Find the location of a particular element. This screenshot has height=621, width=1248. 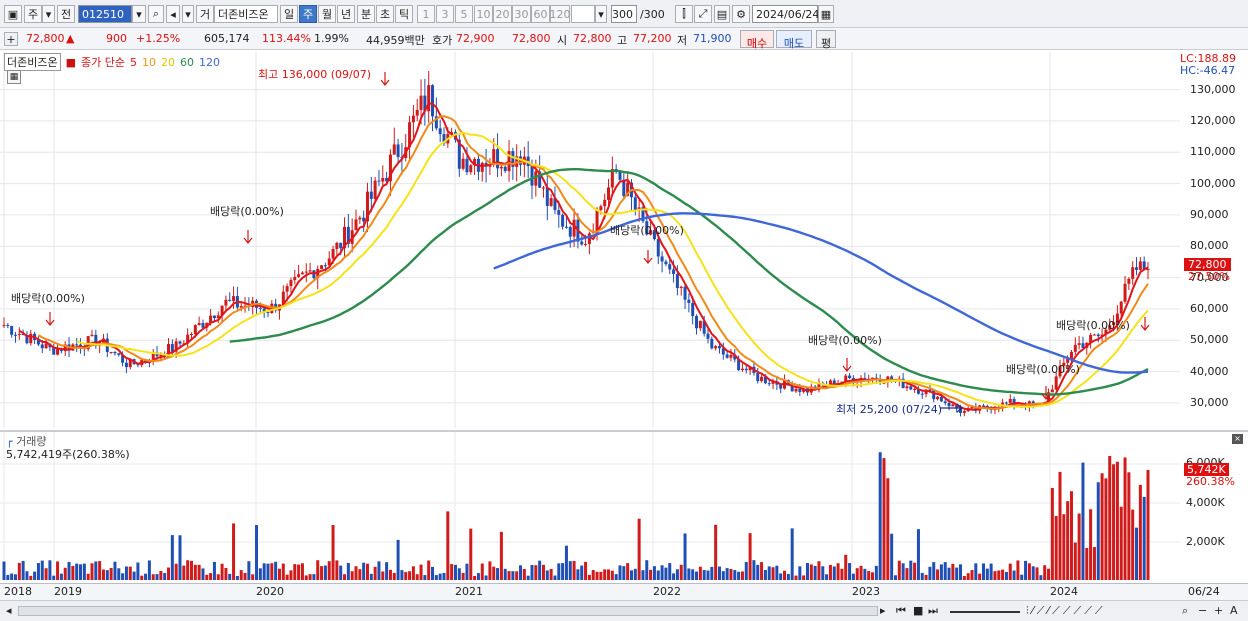

expand-icon: + is located at coordinates (11, 39).